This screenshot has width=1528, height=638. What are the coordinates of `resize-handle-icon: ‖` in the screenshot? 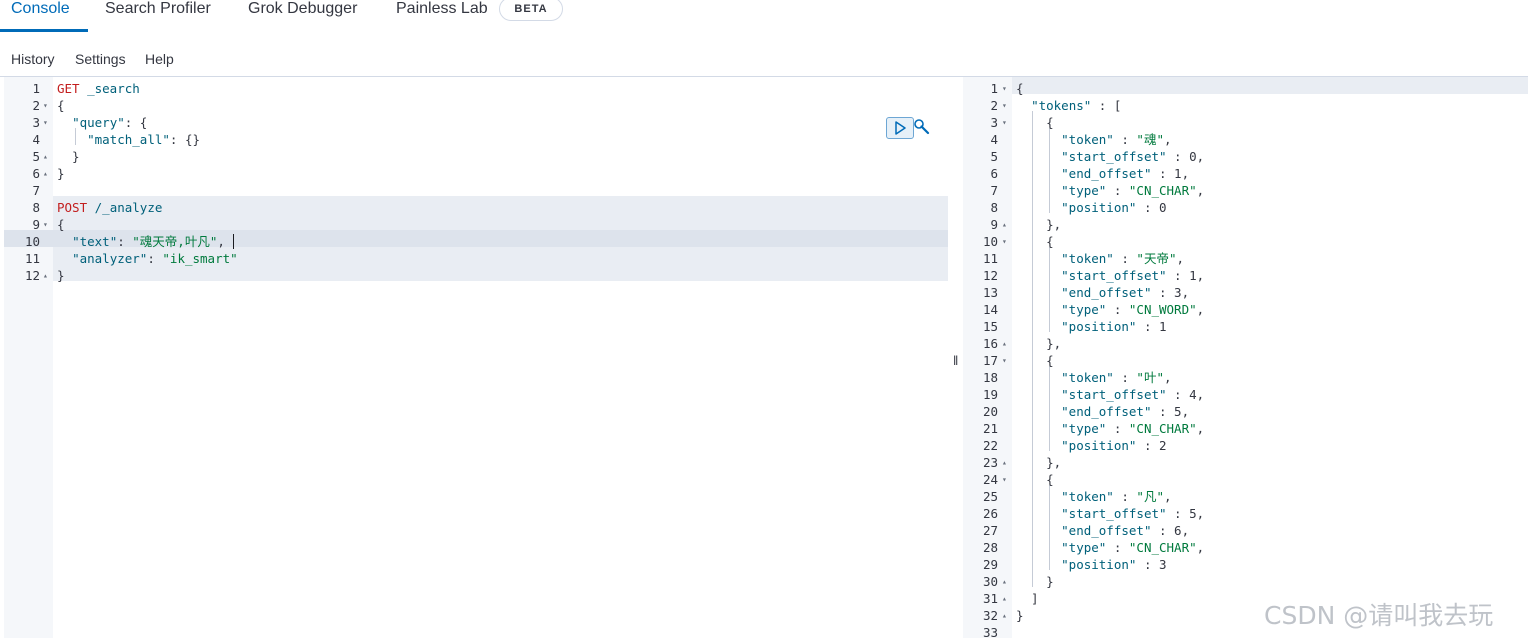 It's located at (955, 360).